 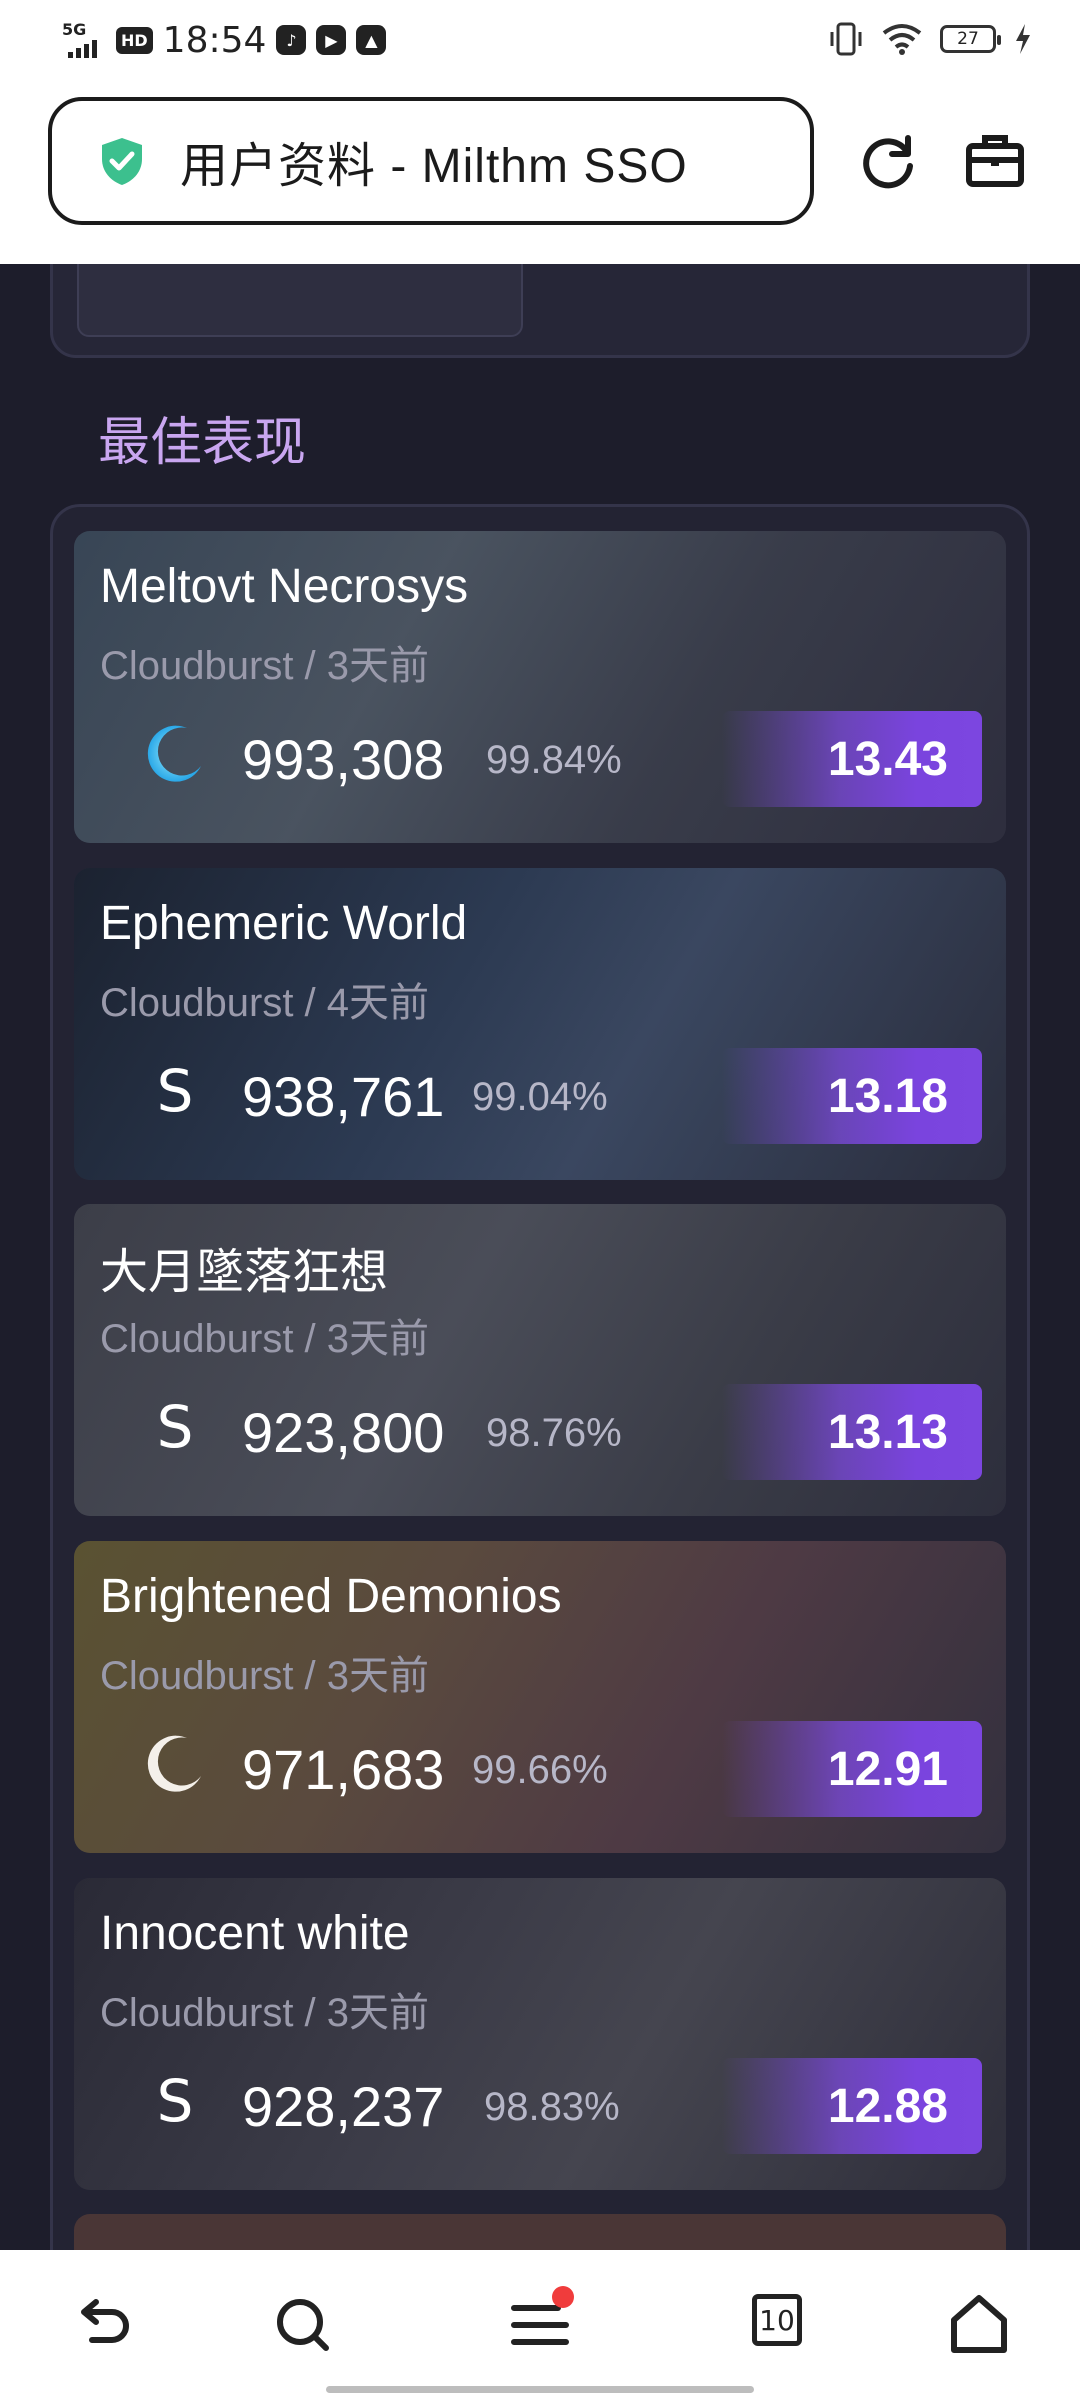 What do you see at coordinates (1023, 39) in the screenshot?
I see `charging-icon` at bounding box center [1023, 39].